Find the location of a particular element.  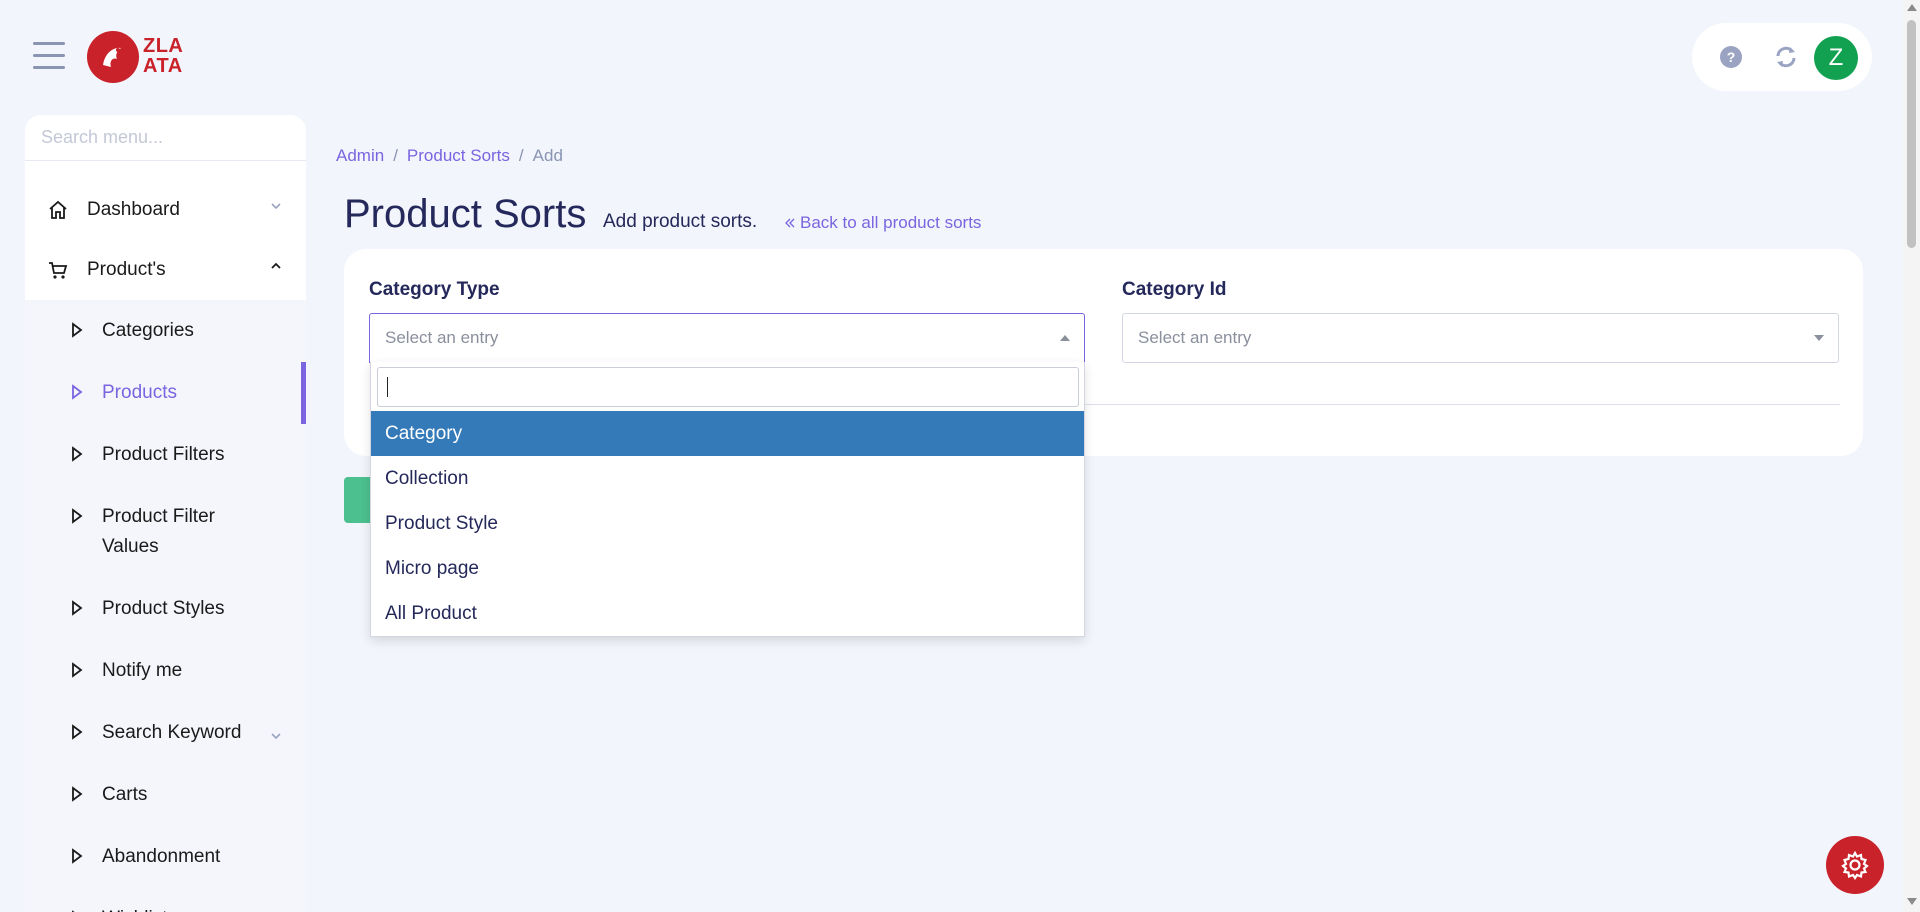

help-icon: ? is located at coordinates (1731, 57).